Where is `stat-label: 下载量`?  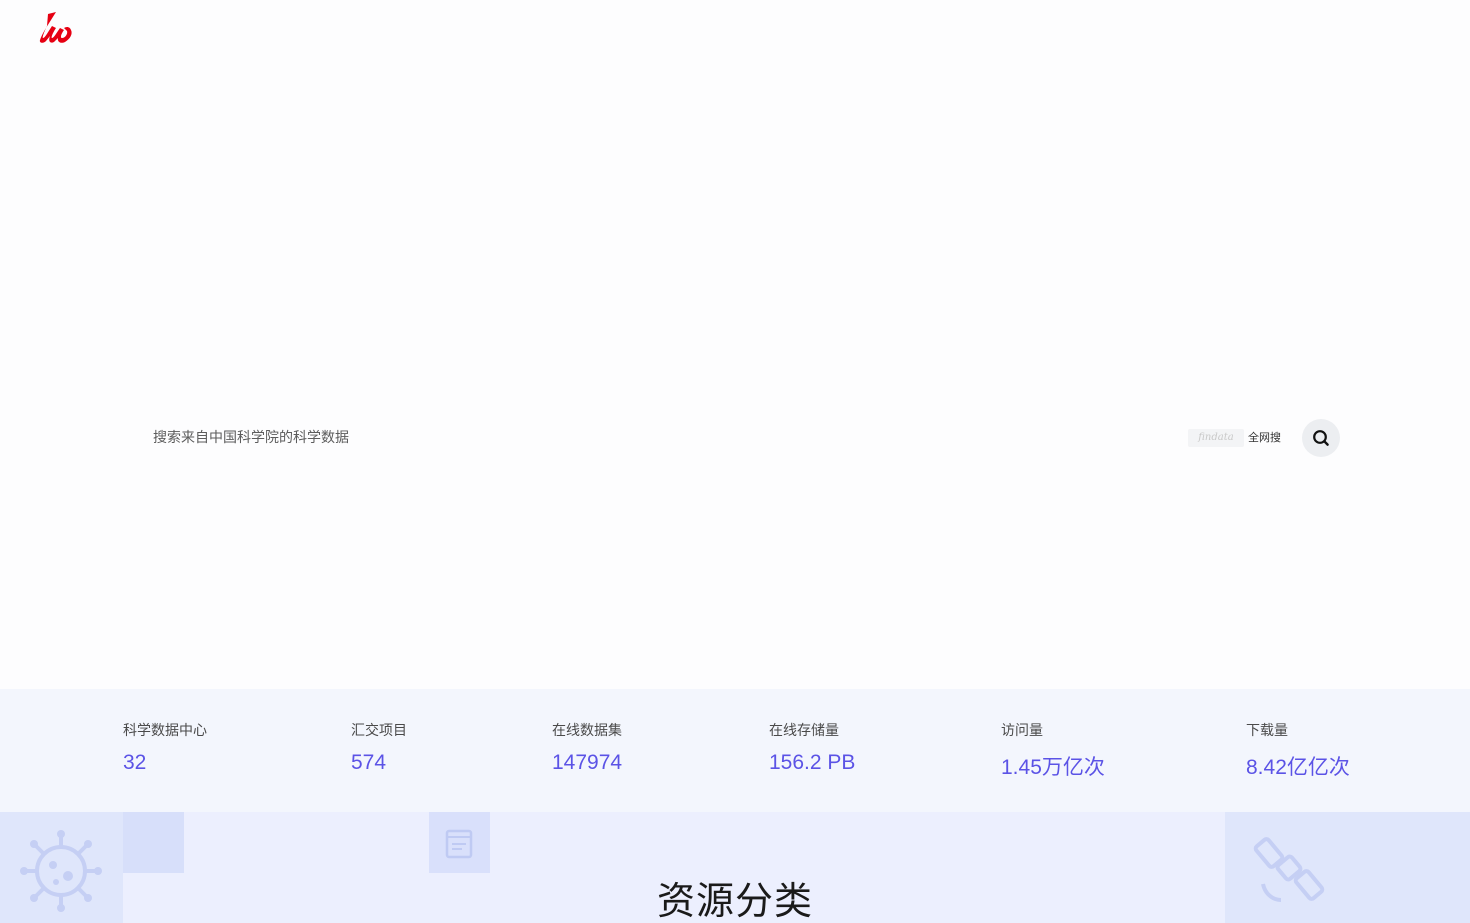 stat-label: 下载量 is located at coordinates (1267, 731).